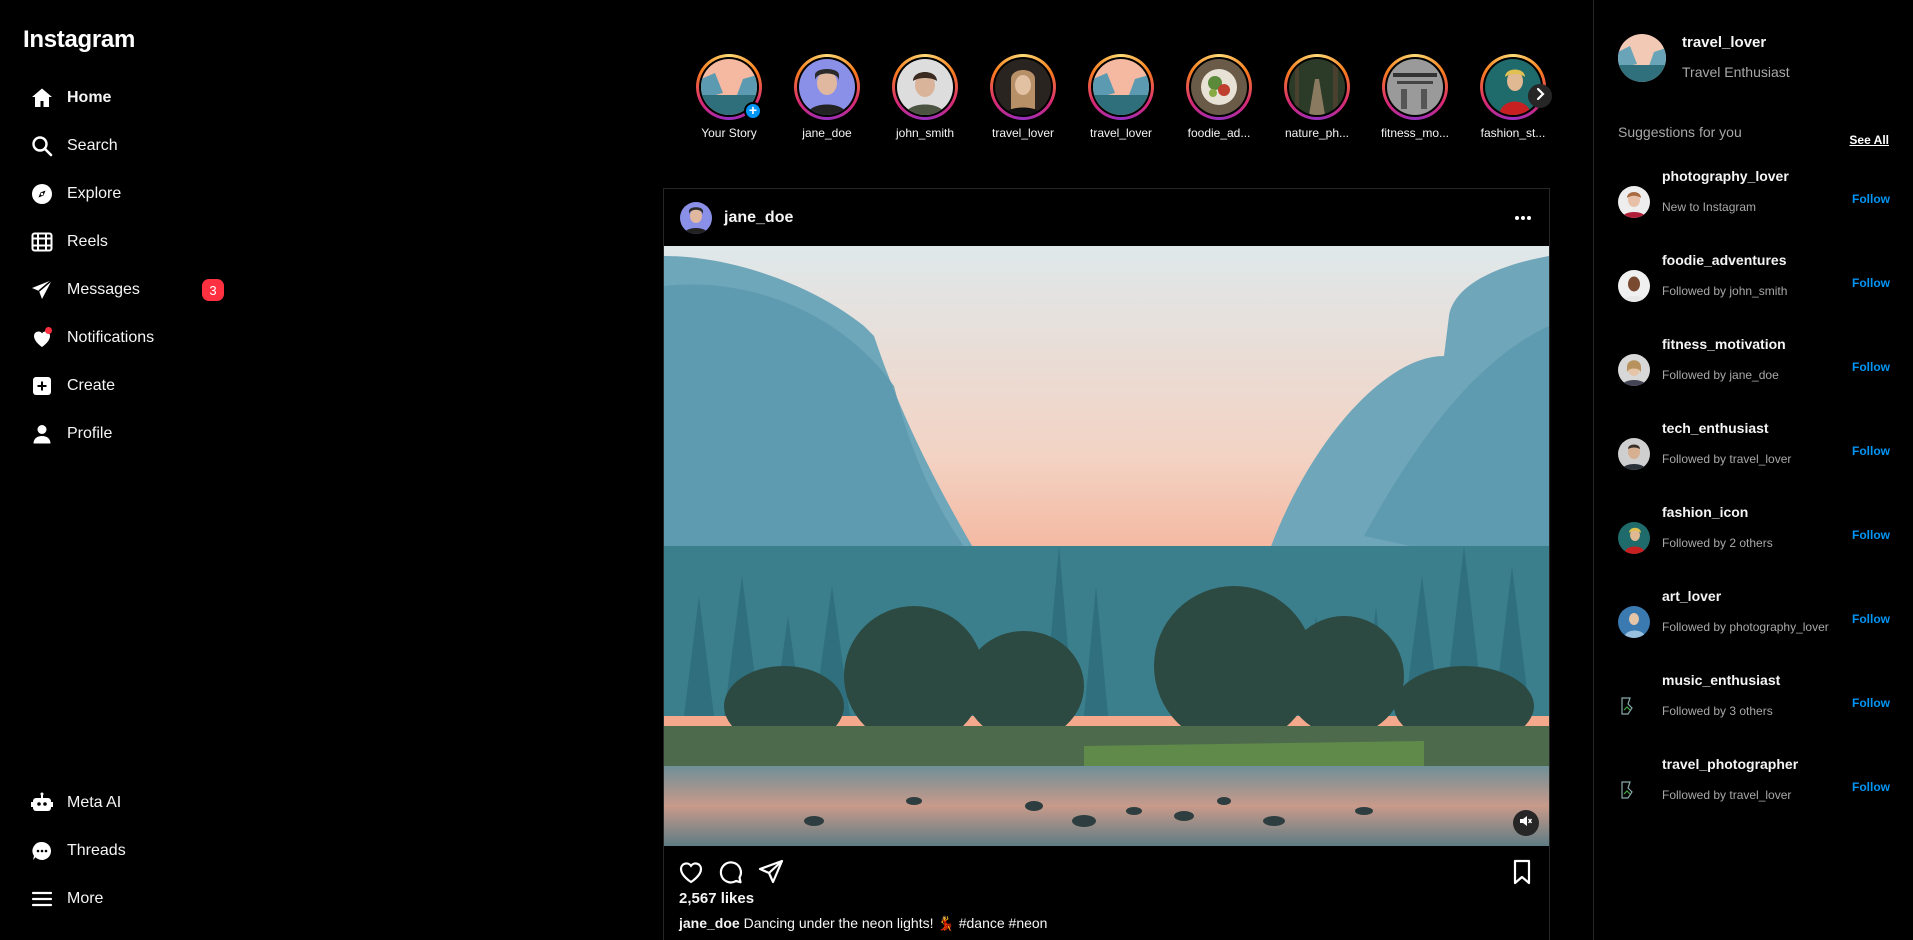 Image resolution: width=1913 pixels, height=940 pixels. Describe the element at coordinates (729, 87) in the screenshot. I see `story-ring: +` at that location.